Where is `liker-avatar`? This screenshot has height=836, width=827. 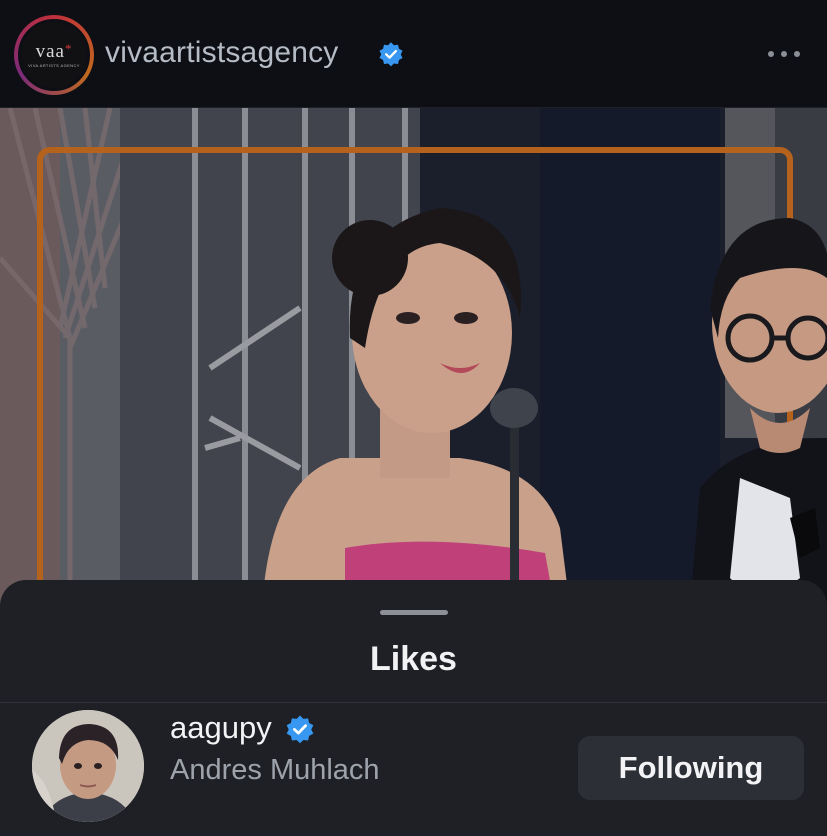
liker-avatar is located at coordinates (88, 766).